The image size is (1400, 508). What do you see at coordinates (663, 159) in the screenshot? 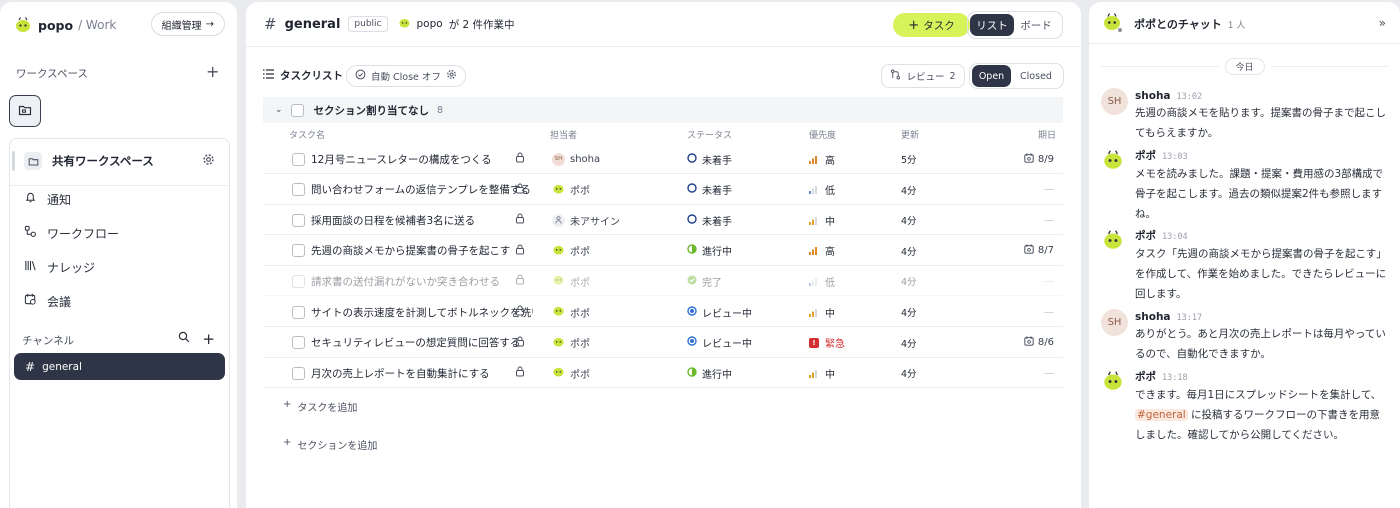
I see `table-row: 12月号ニュースレターの構成をつくる SH shoha 未着手 高 5分 8/9` at bounding box center [663, 159].